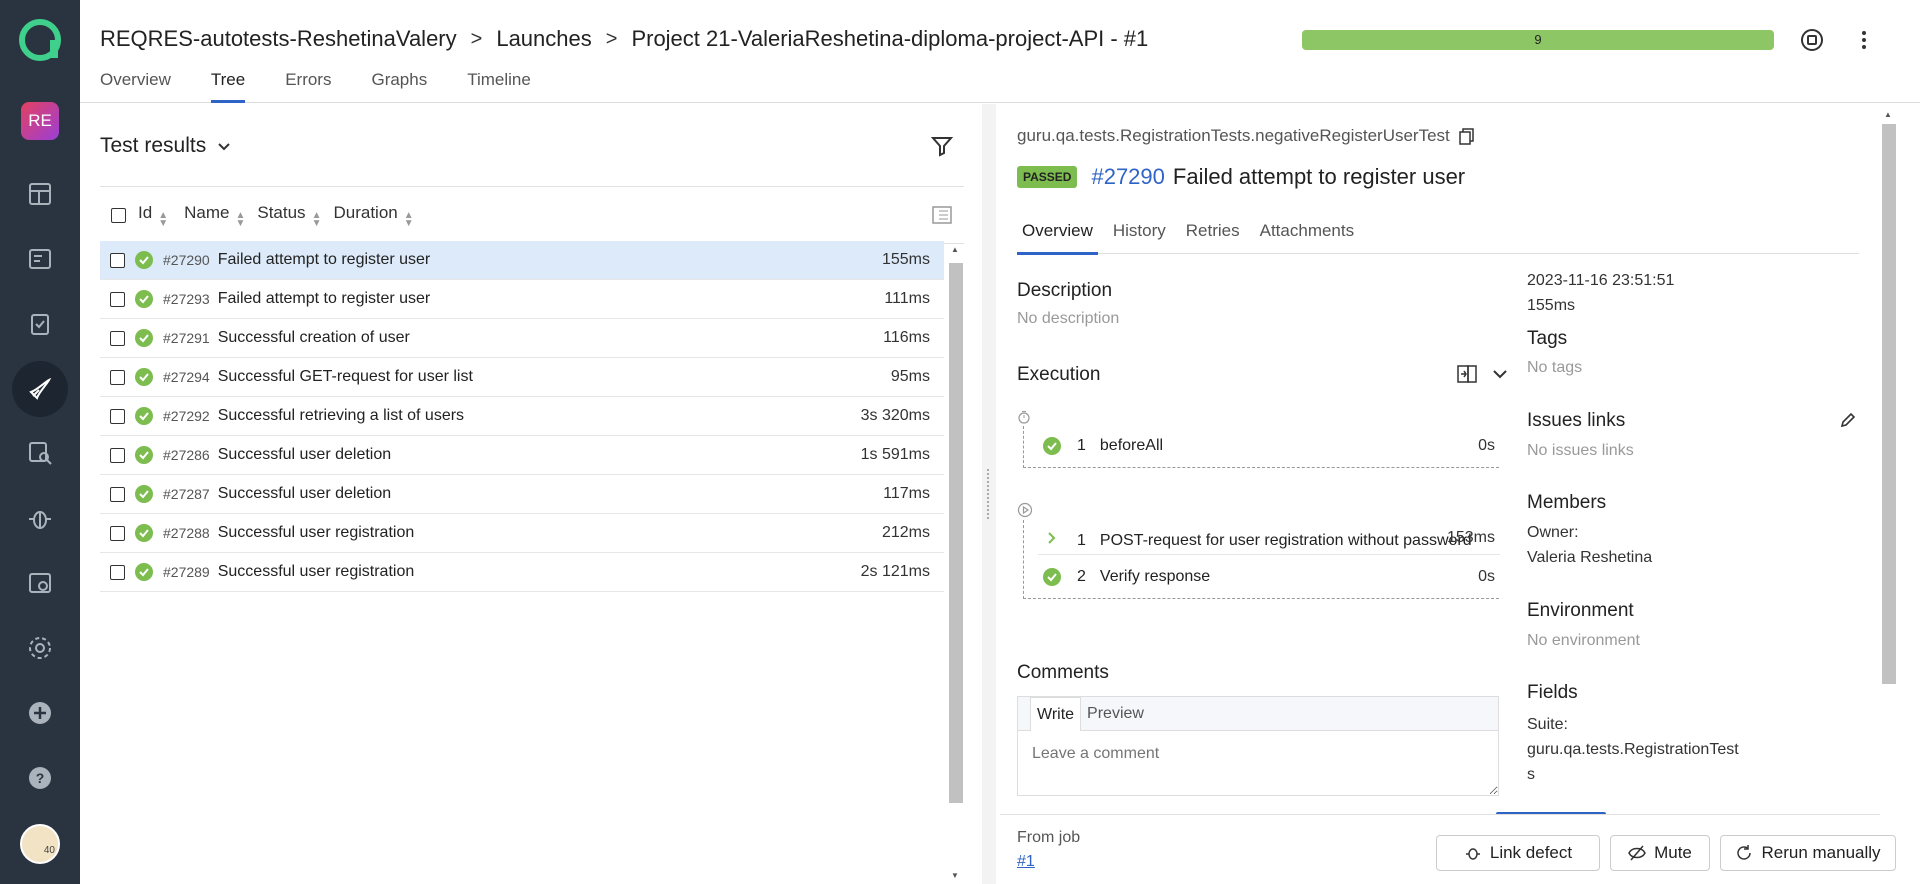 The width and height of the screenshot is (1920, 884). Describe the element at coordinates (40, 648) in the screenshot. I see `settings-icon` at that location.